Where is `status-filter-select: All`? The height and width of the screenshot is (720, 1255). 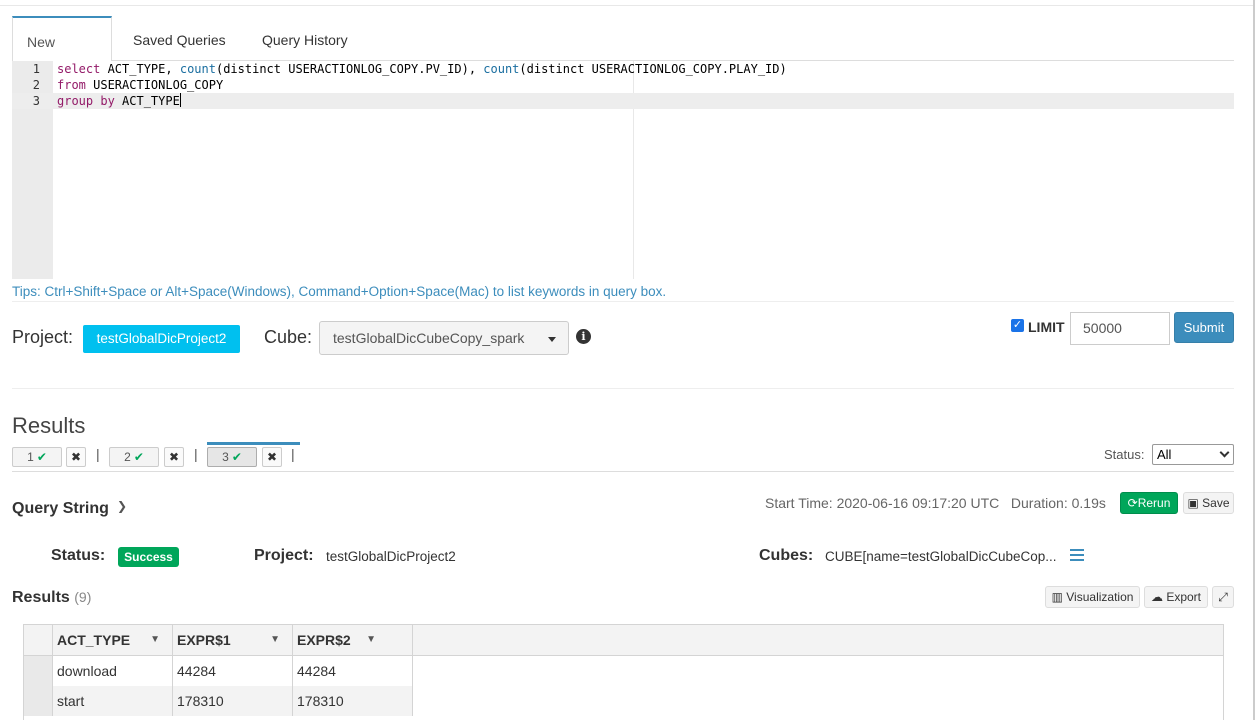 status-filter-select: All is located at coordinates (1193, 454).